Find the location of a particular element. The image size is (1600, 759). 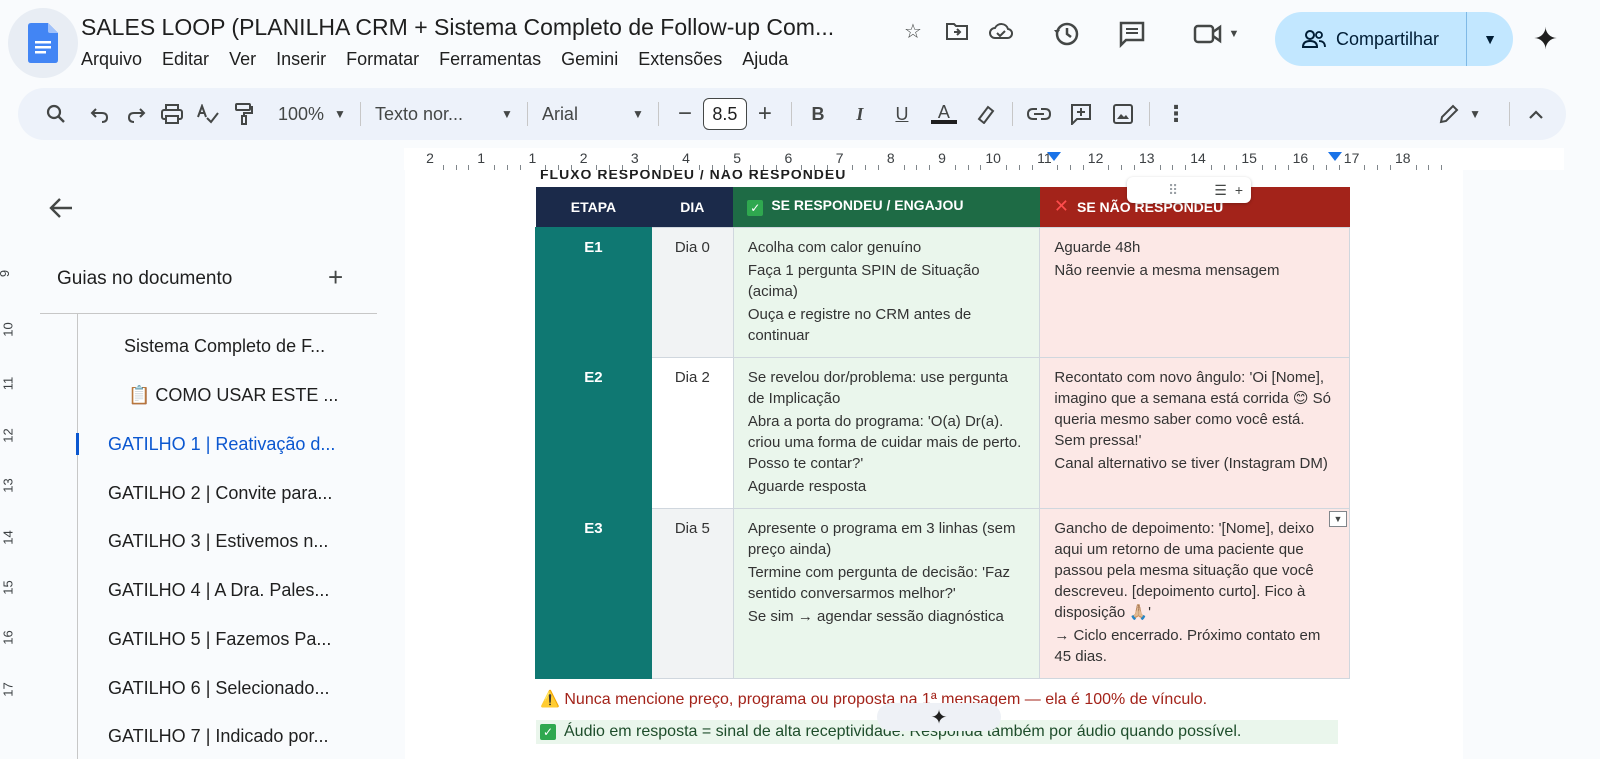

etapa-cell: E1 is located at coordinates (593, 292).